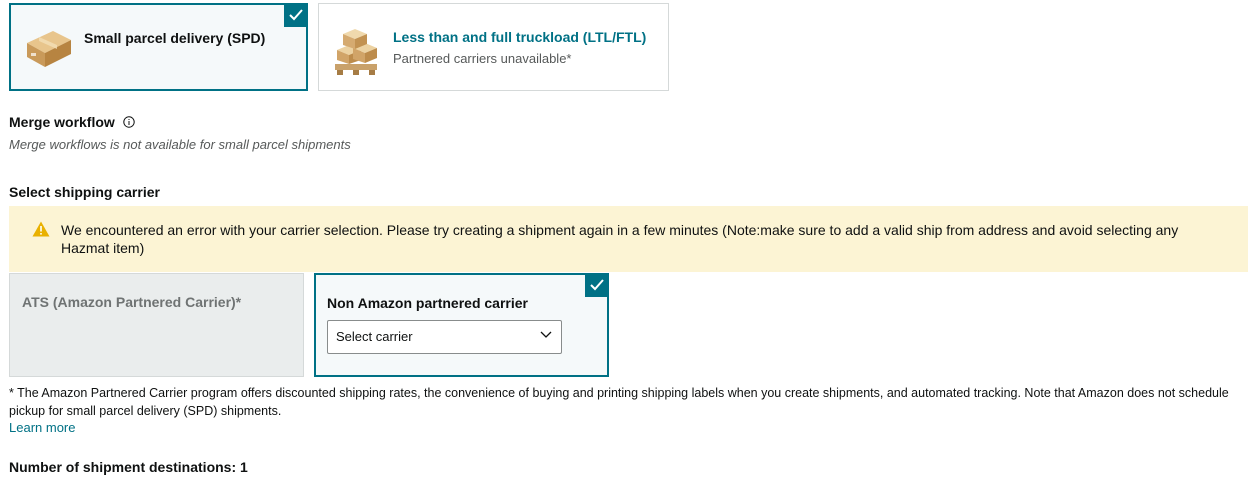 The width and height of the screenshot is (1258, 481). What do you see at coordinates (427, 303) in the screenshot?
I see `non-amazon-carrier-title: Non Amazon partnered carrier` at bounding box center [427, 303].